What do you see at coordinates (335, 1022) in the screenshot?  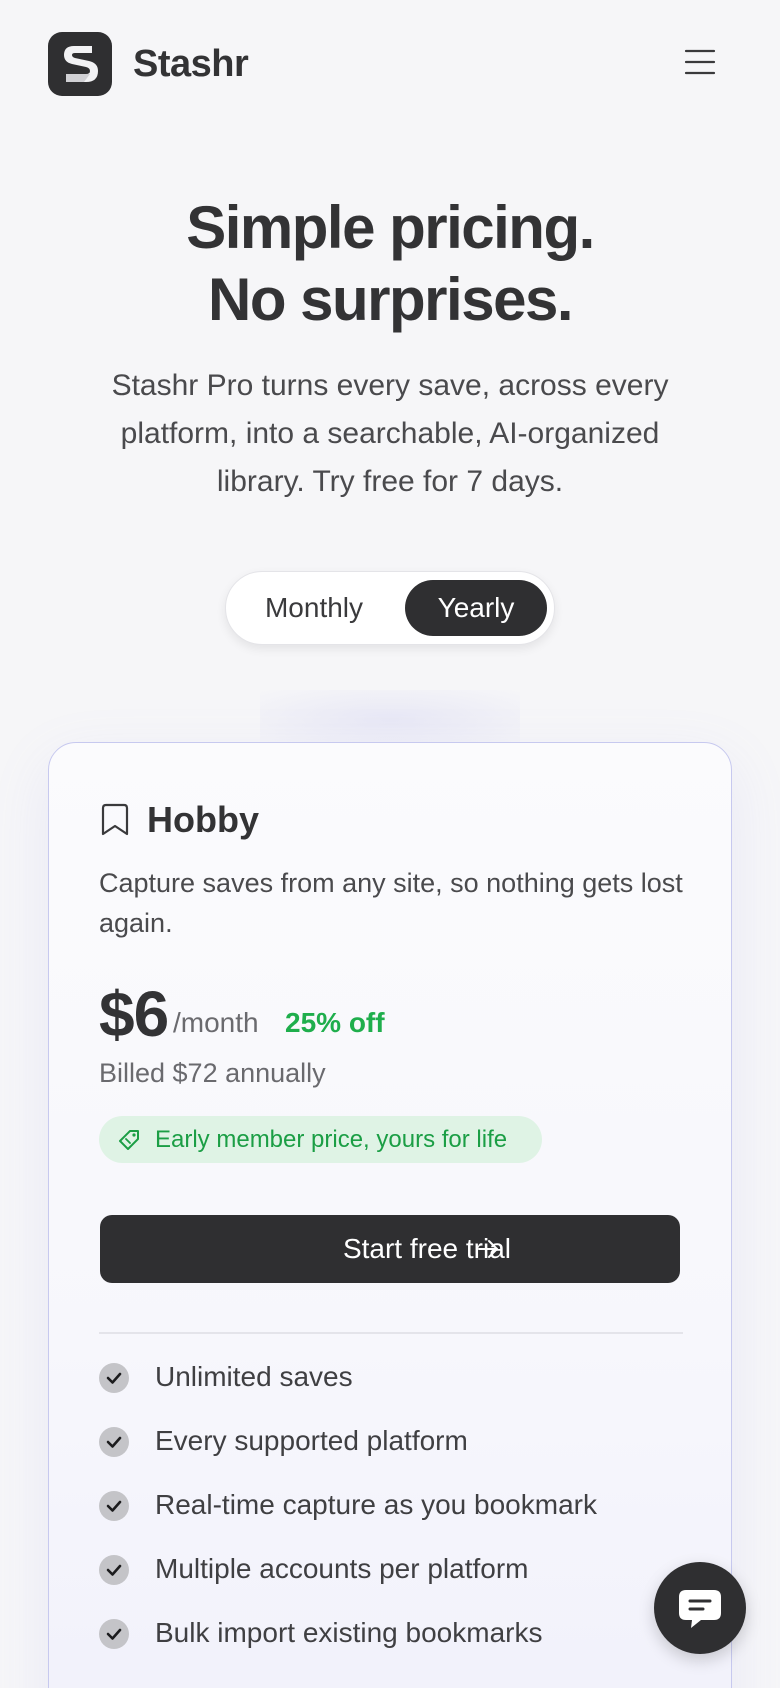 I see `discount-label: 25% off` at bounding box center [335, 1022].